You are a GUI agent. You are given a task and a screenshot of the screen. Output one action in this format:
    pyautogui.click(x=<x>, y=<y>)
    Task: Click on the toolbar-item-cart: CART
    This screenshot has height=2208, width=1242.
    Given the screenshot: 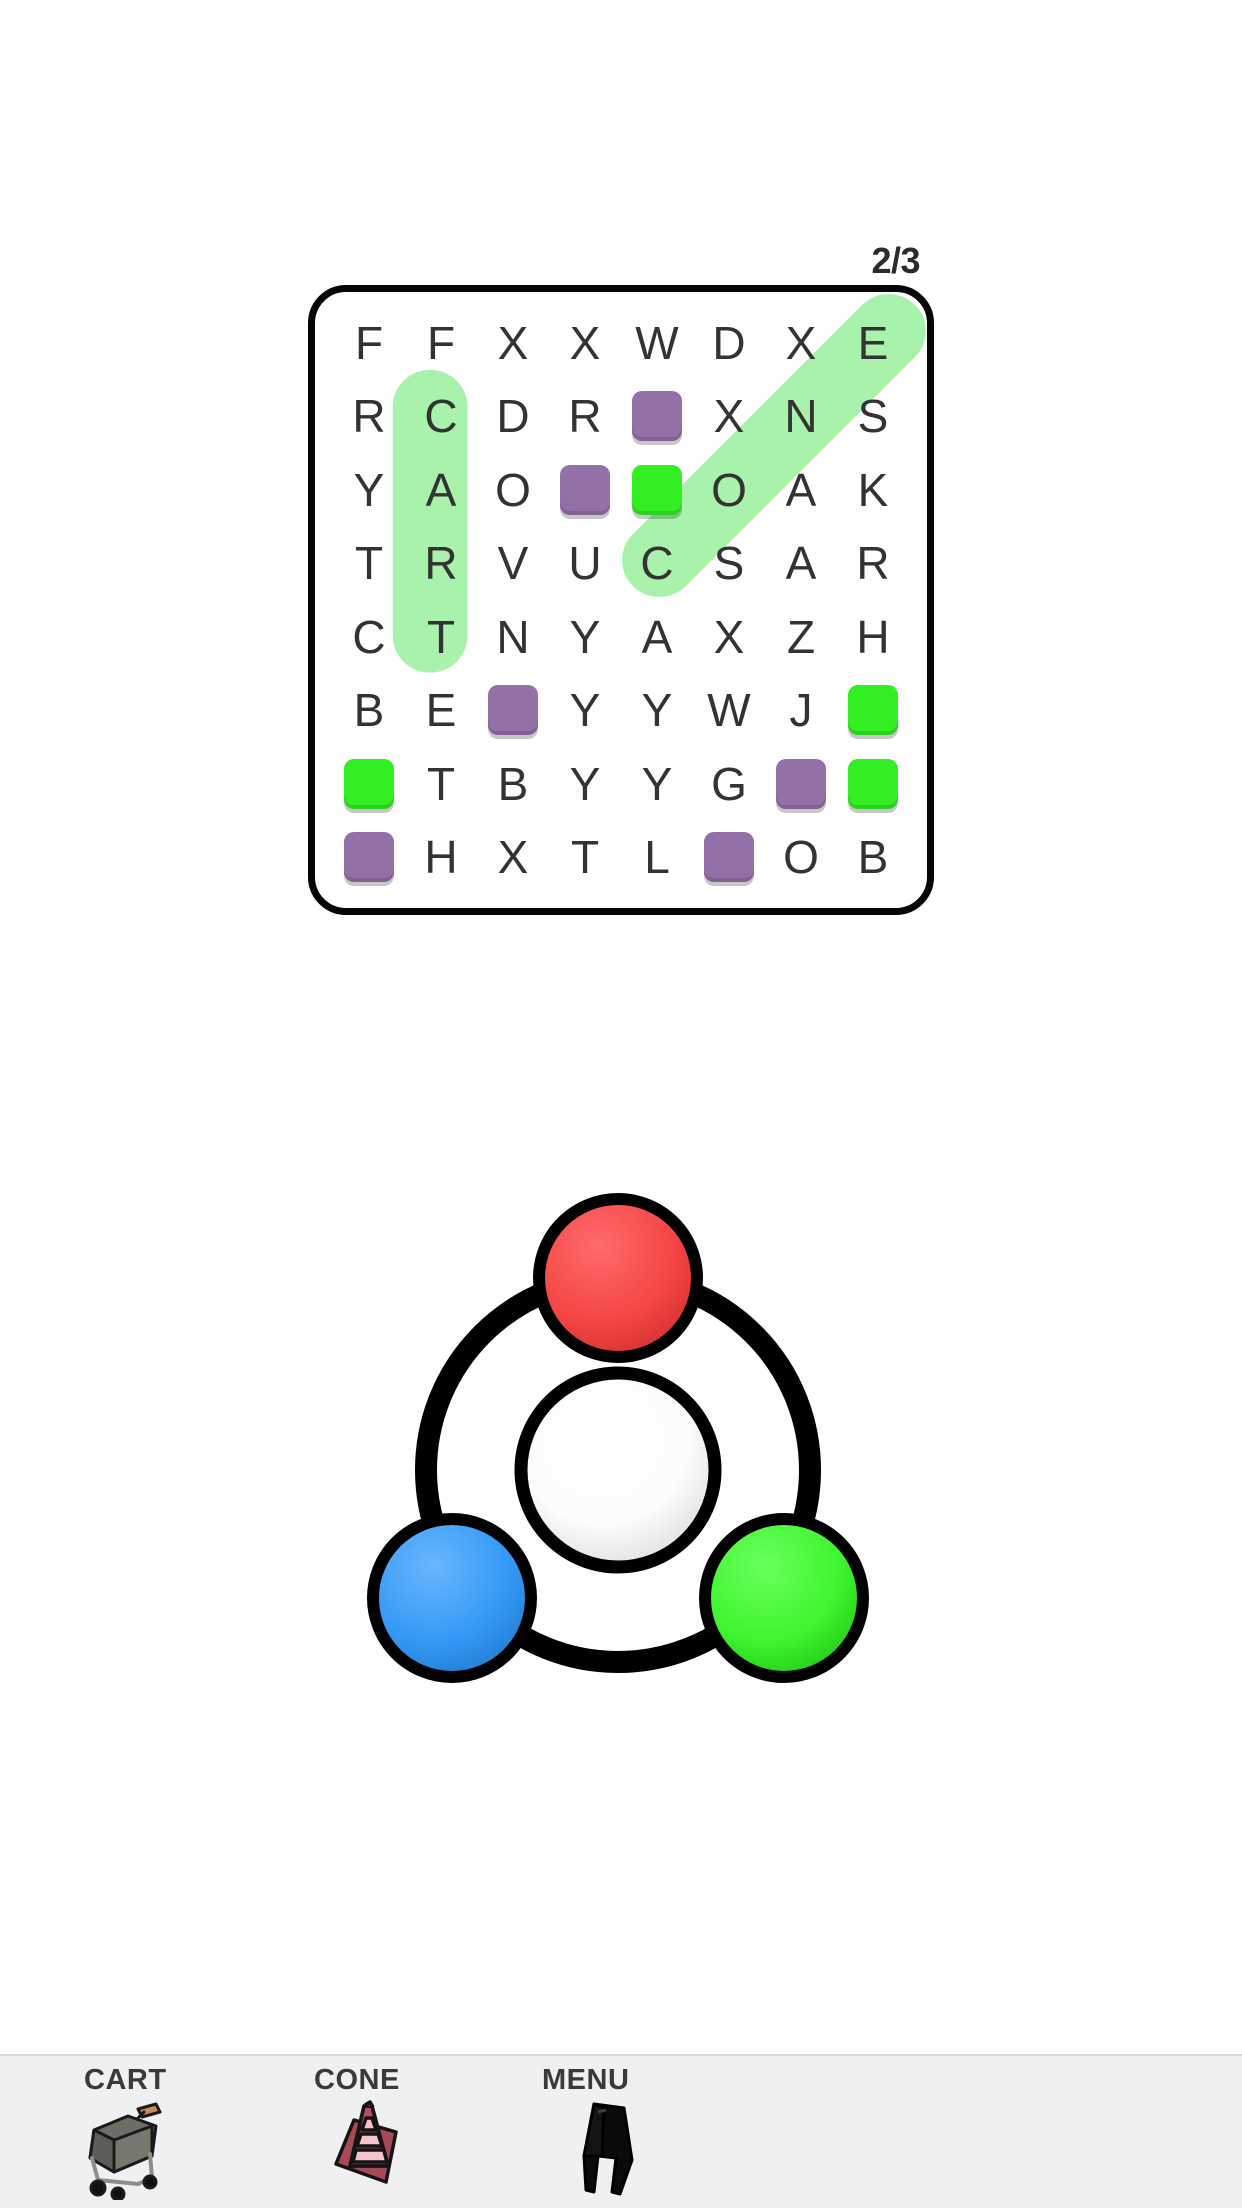 What is the action you would take?
    pyautogui.click(x=149, y=2134)
    